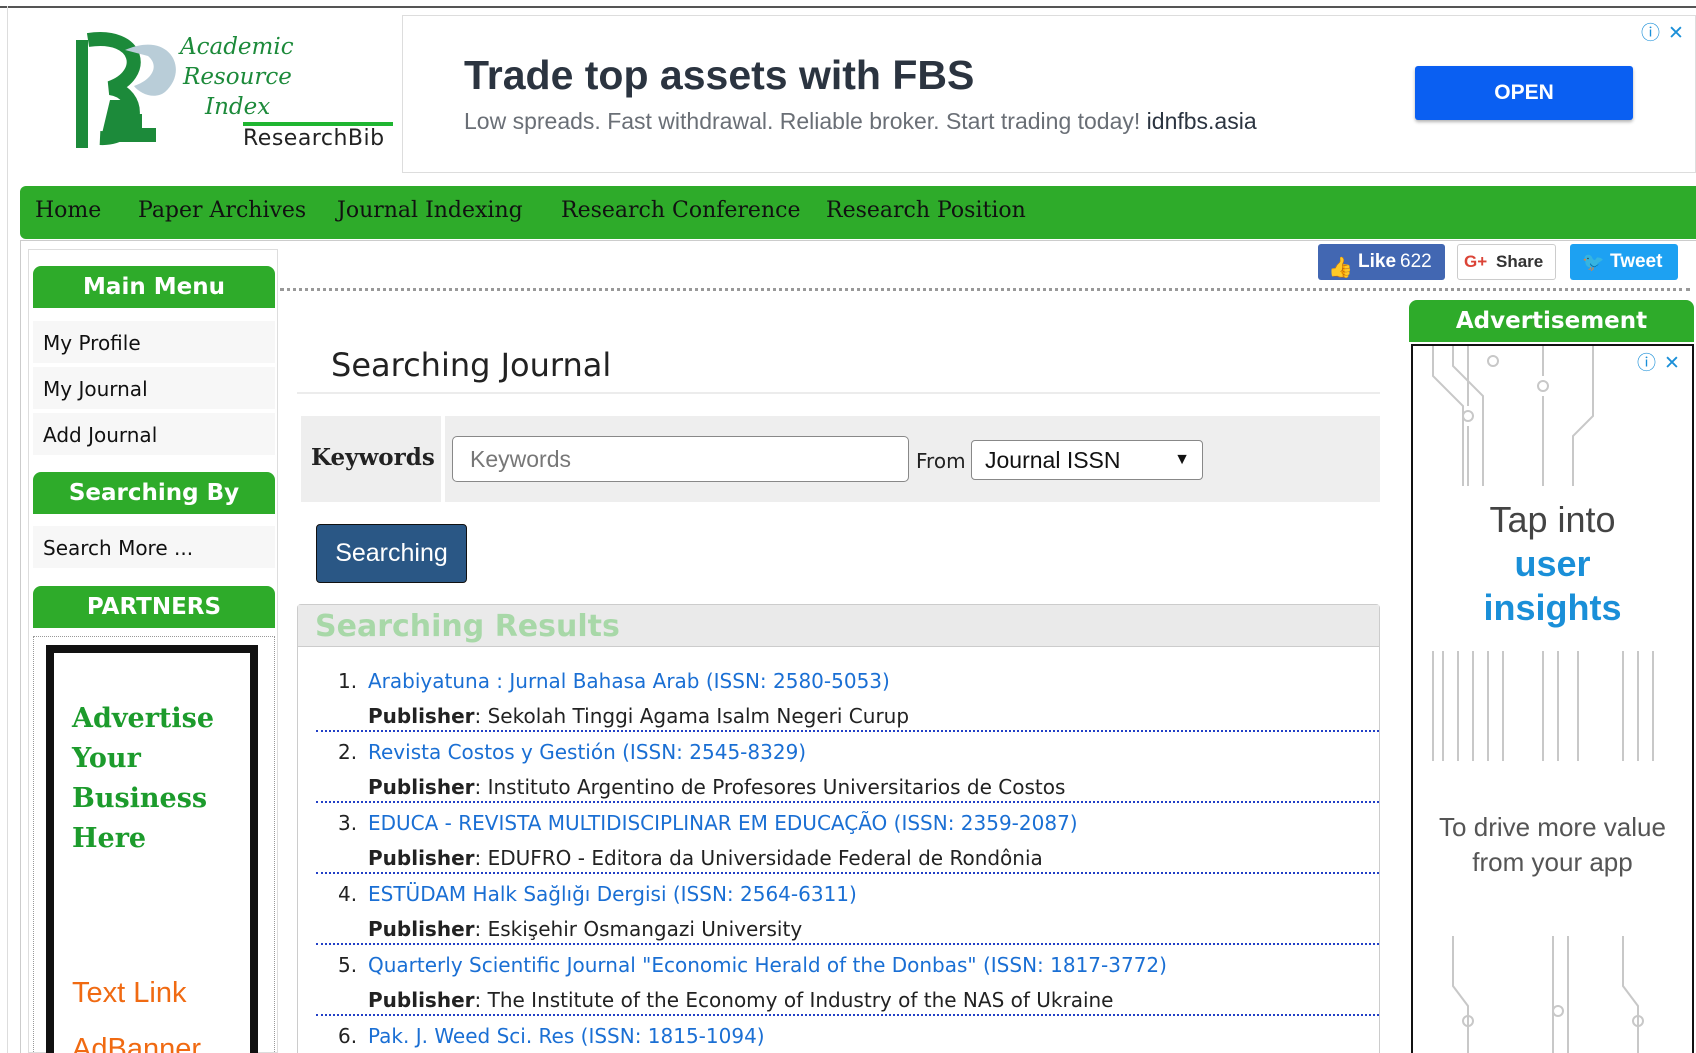  I want to click on nav-paper-archives: Paper Archives, so click(222, 210).